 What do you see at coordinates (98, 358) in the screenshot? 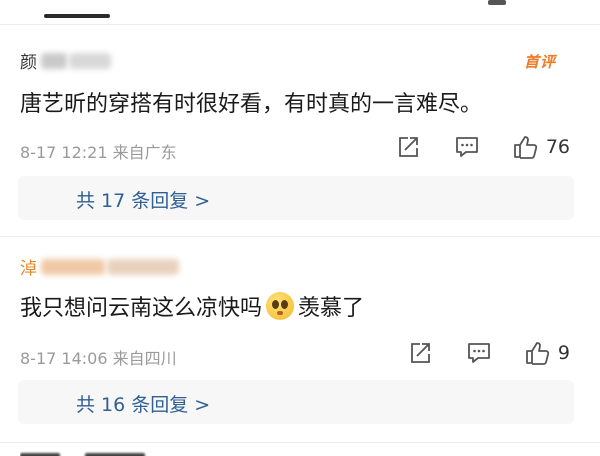
I see `comment-meta: 8-17 14:06 来自四川` at bounding box center [98, 358].